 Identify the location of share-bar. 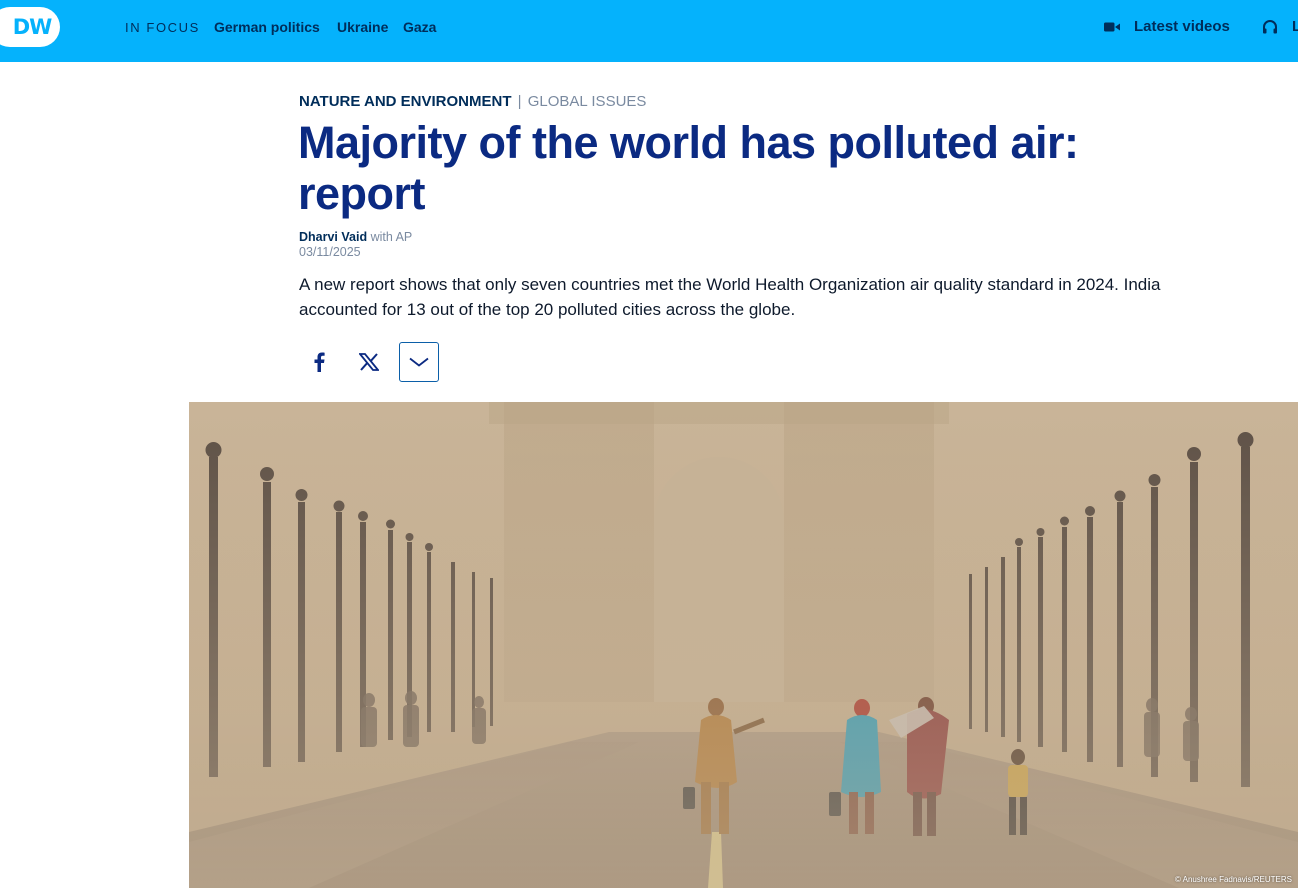
(369, 362).